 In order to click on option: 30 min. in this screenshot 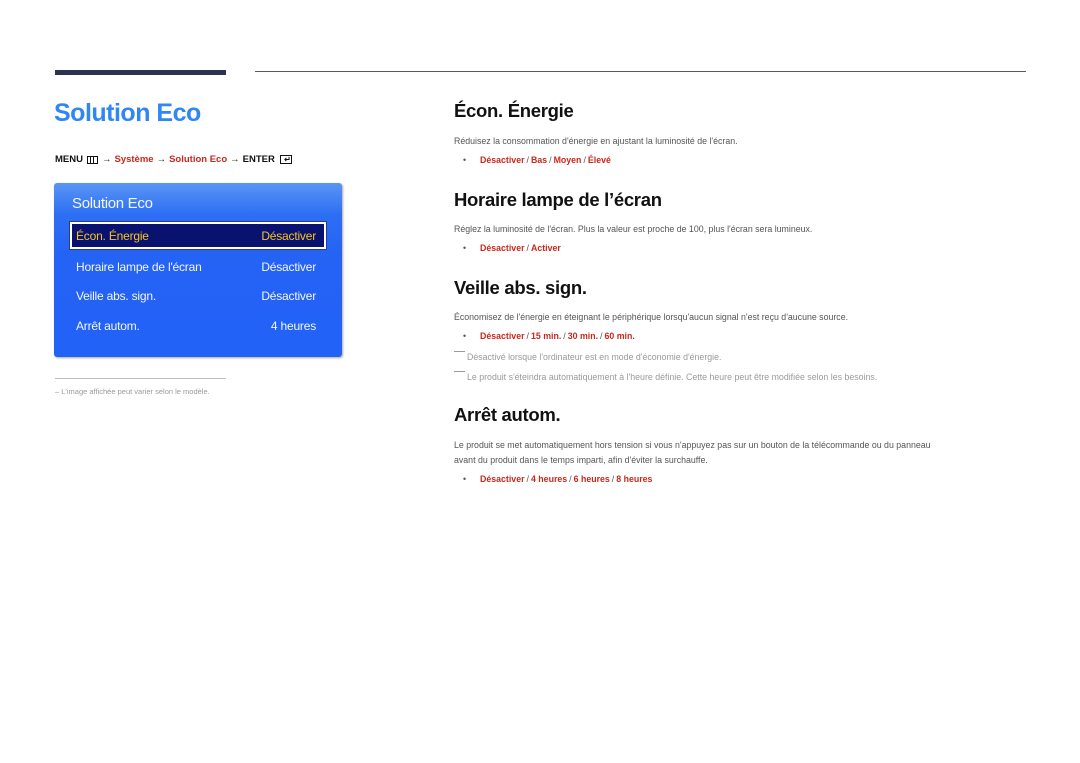, I will do `click(583, 336)`.